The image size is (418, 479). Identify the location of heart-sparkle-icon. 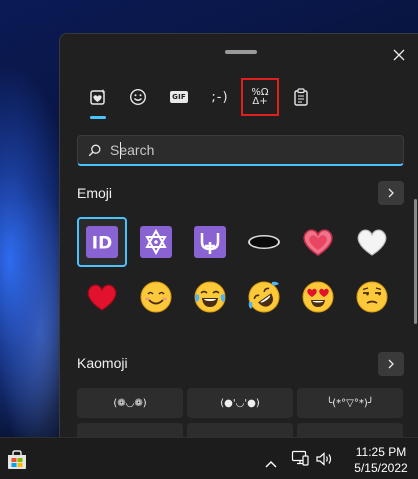
(98, 97).